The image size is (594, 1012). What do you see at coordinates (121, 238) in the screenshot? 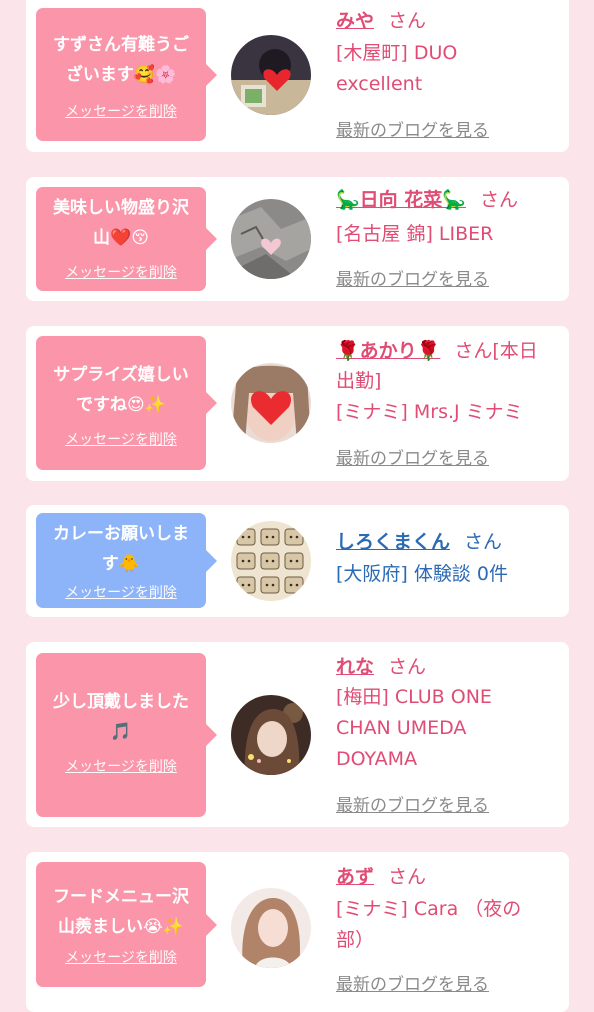
I see `message-text: 山❤️😚` at bounding box center [121, 238].